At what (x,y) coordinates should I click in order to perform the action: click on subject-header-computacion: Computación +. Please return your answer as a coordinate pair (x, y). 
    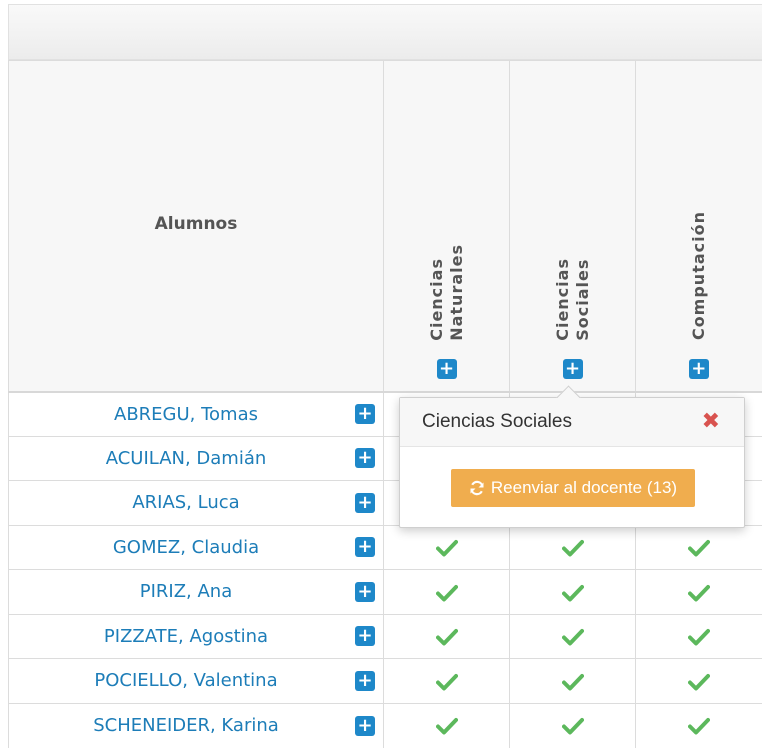
    Looking at the image, I should click on (698, 226).